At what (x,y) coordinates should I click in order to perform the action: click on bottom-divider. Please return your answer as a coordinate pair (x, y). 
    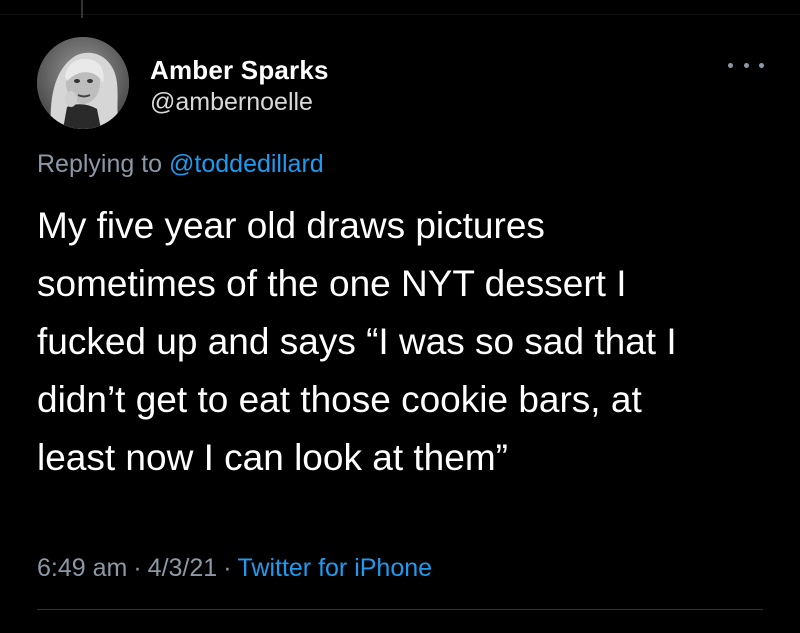
    Looking at the image, I should click on (400, 609).